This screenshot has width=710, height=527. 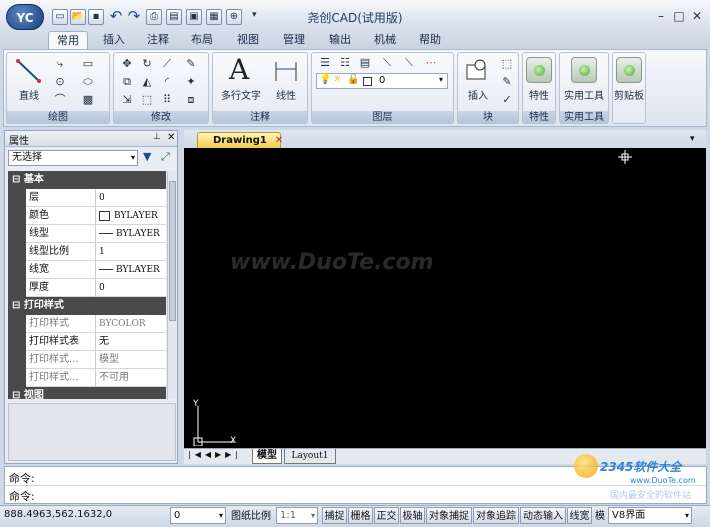 I want to click on select-objects-icon: ⤢, so click(x=165, y=157).